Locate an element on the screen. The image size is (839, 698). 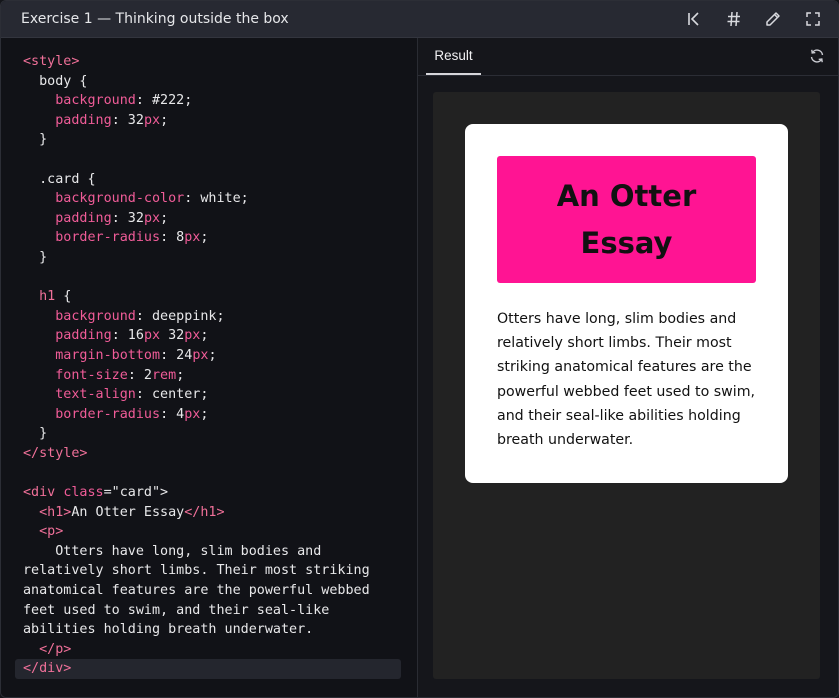
tab-result: Result is located at coordinates (453, 56).